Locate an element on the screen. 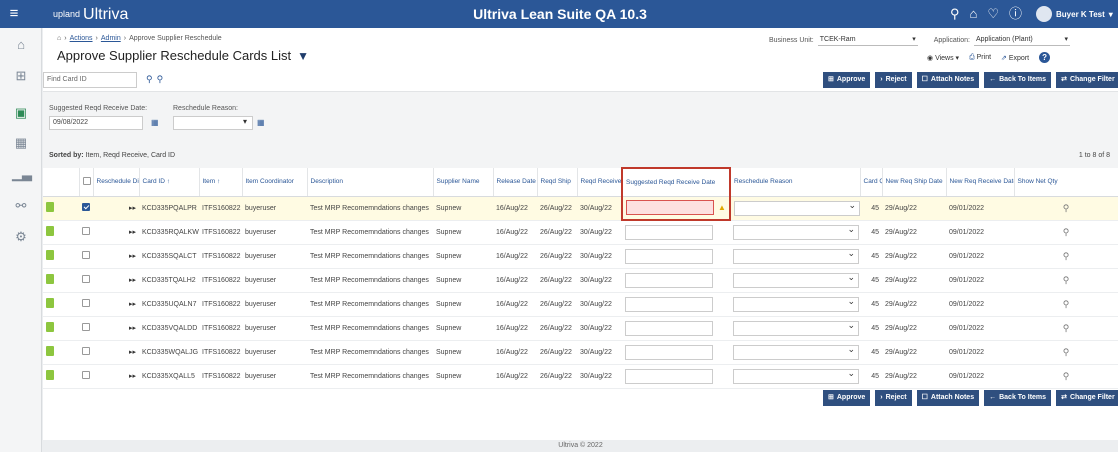 This screenshot has height=452, width=1118. col-description: Description is located at coordinates (370, 182).